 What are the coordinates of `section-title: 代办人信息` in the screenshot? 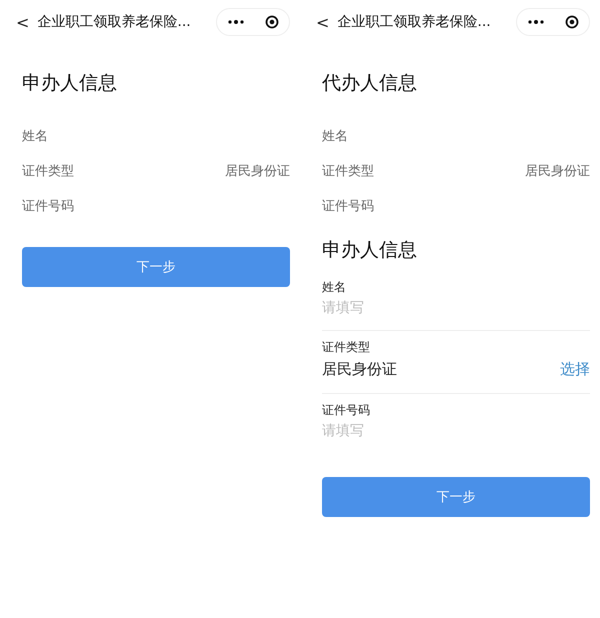 It's located at (370, 83).